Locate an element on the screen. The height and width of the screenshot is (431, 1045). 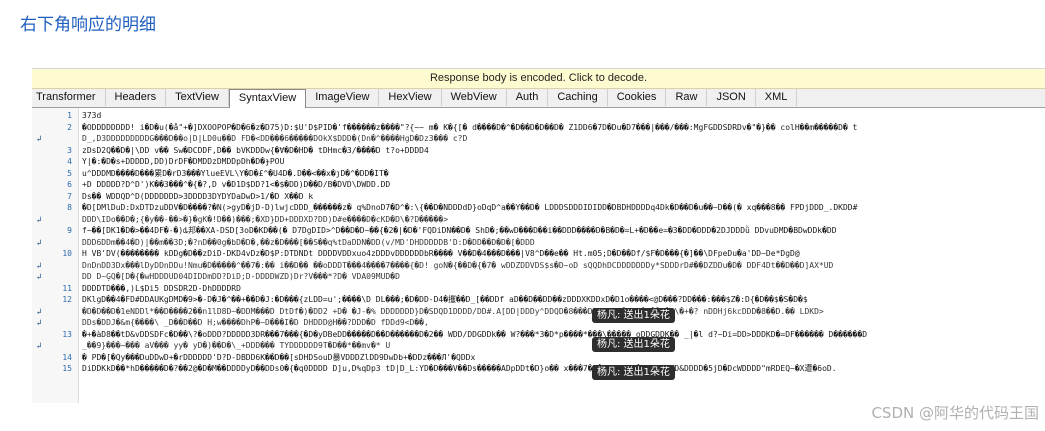
tab-cookies: Cookies is located at coordinates (637, 97).